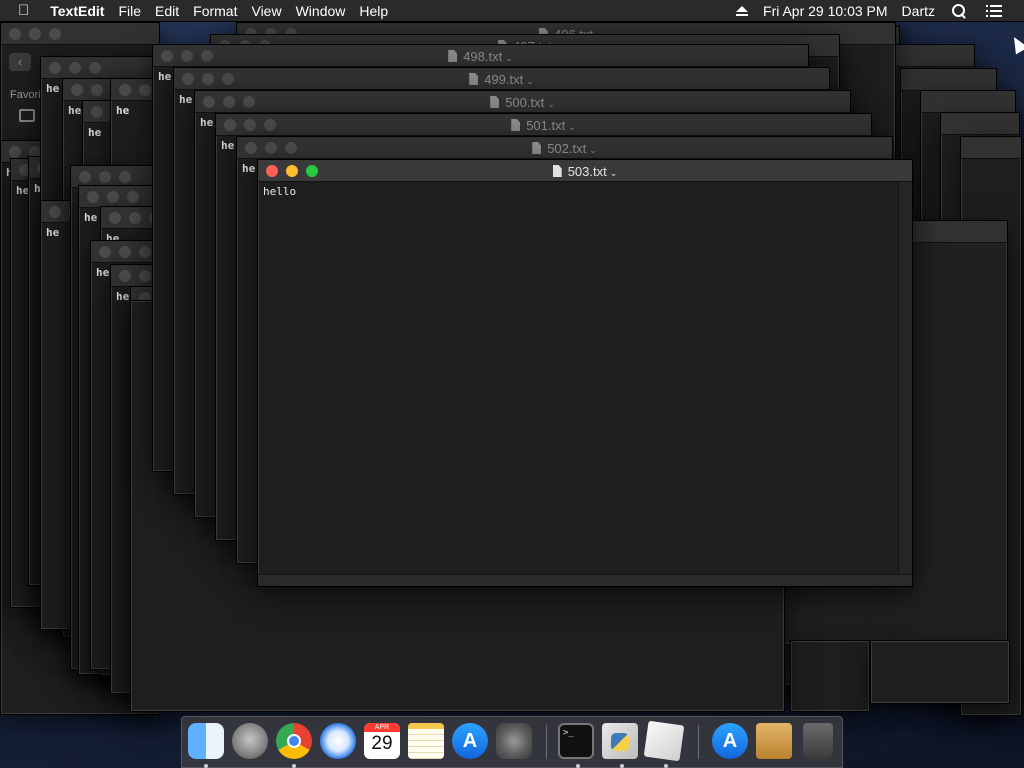 Image resolution: width=1024 pixels, height=768 pixels. I want to click on menu-clock: Fri Apr 29 10:03 PM, so click(825, 11).